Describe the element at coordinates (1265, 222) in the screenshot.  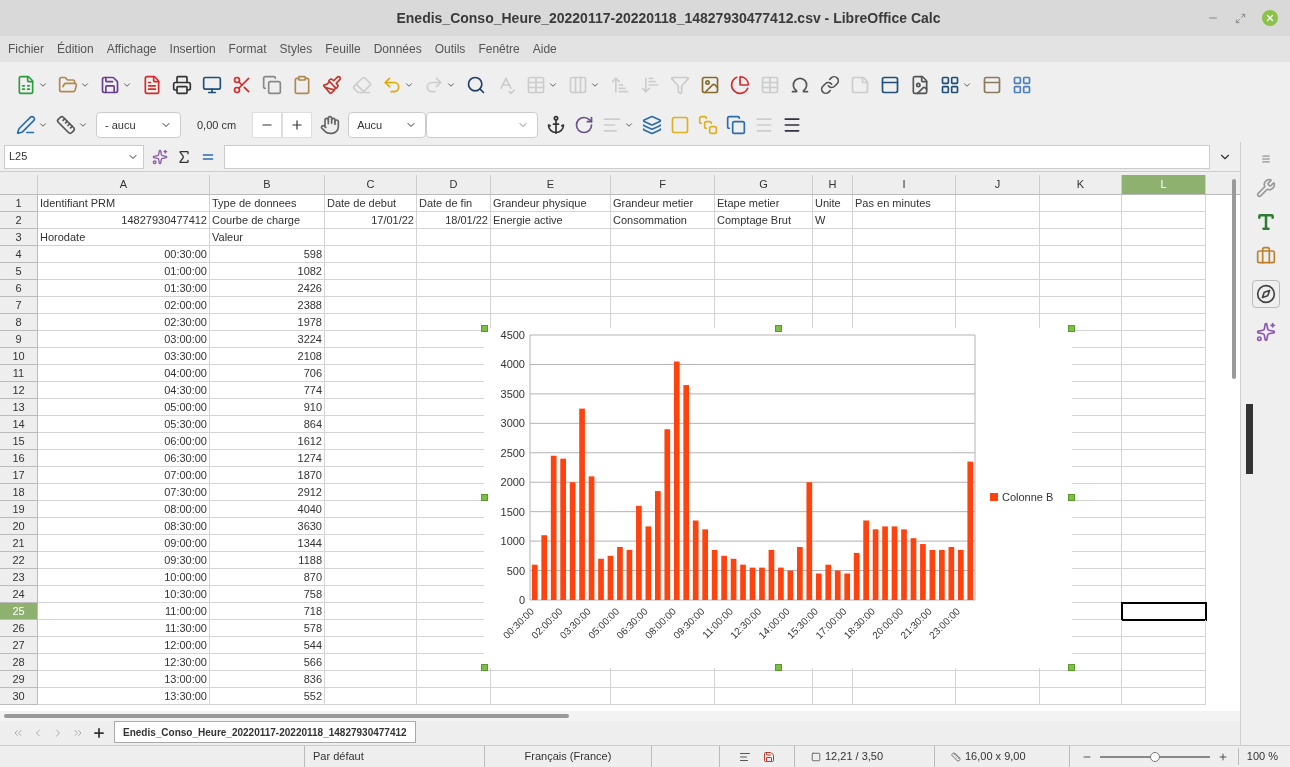
I see `styles-icon` at that location.